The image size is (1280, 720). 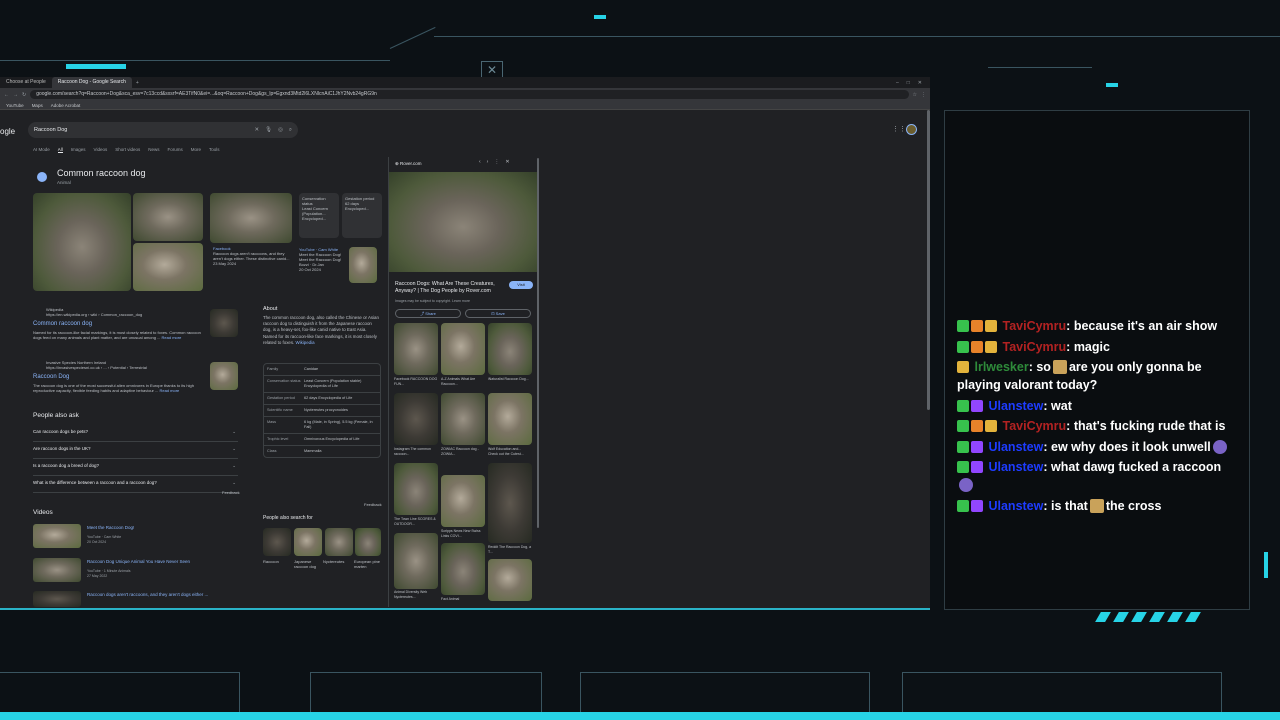 I want to click on save-button: ⊡ Save, so click(x=498, y=313).